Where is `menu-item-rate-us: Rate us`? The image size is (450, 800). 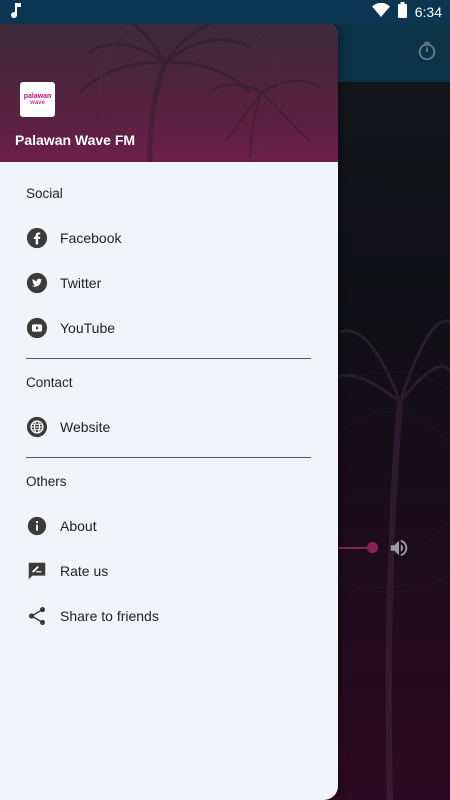
menu-item-rate-us: Rate us is located at coordinates (169, 571).